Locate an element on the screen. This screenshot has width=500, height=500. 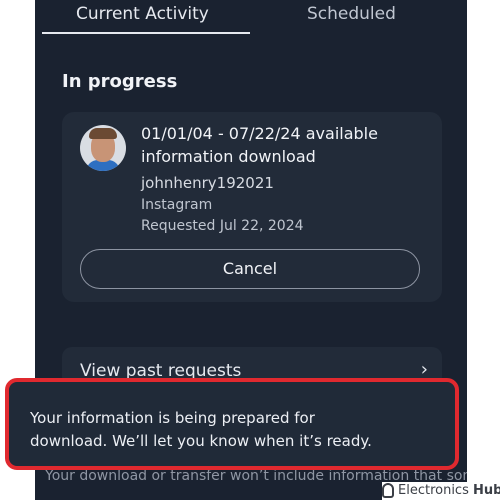
request-platform: Instagram is located at coordinates (177, 205).